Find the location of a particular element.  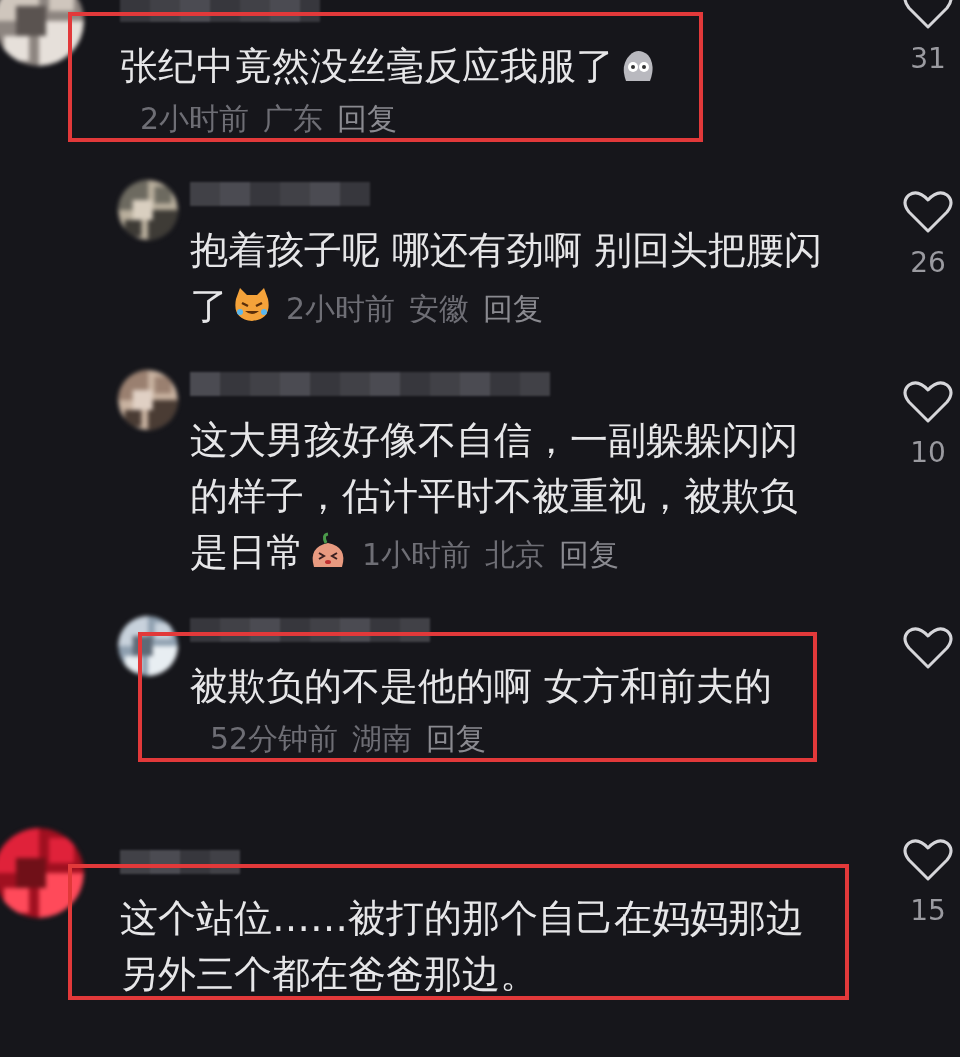

comment-text: 这大男孩好像不自信，一副躲躲闪闪 is located at coordinates (494, 440).